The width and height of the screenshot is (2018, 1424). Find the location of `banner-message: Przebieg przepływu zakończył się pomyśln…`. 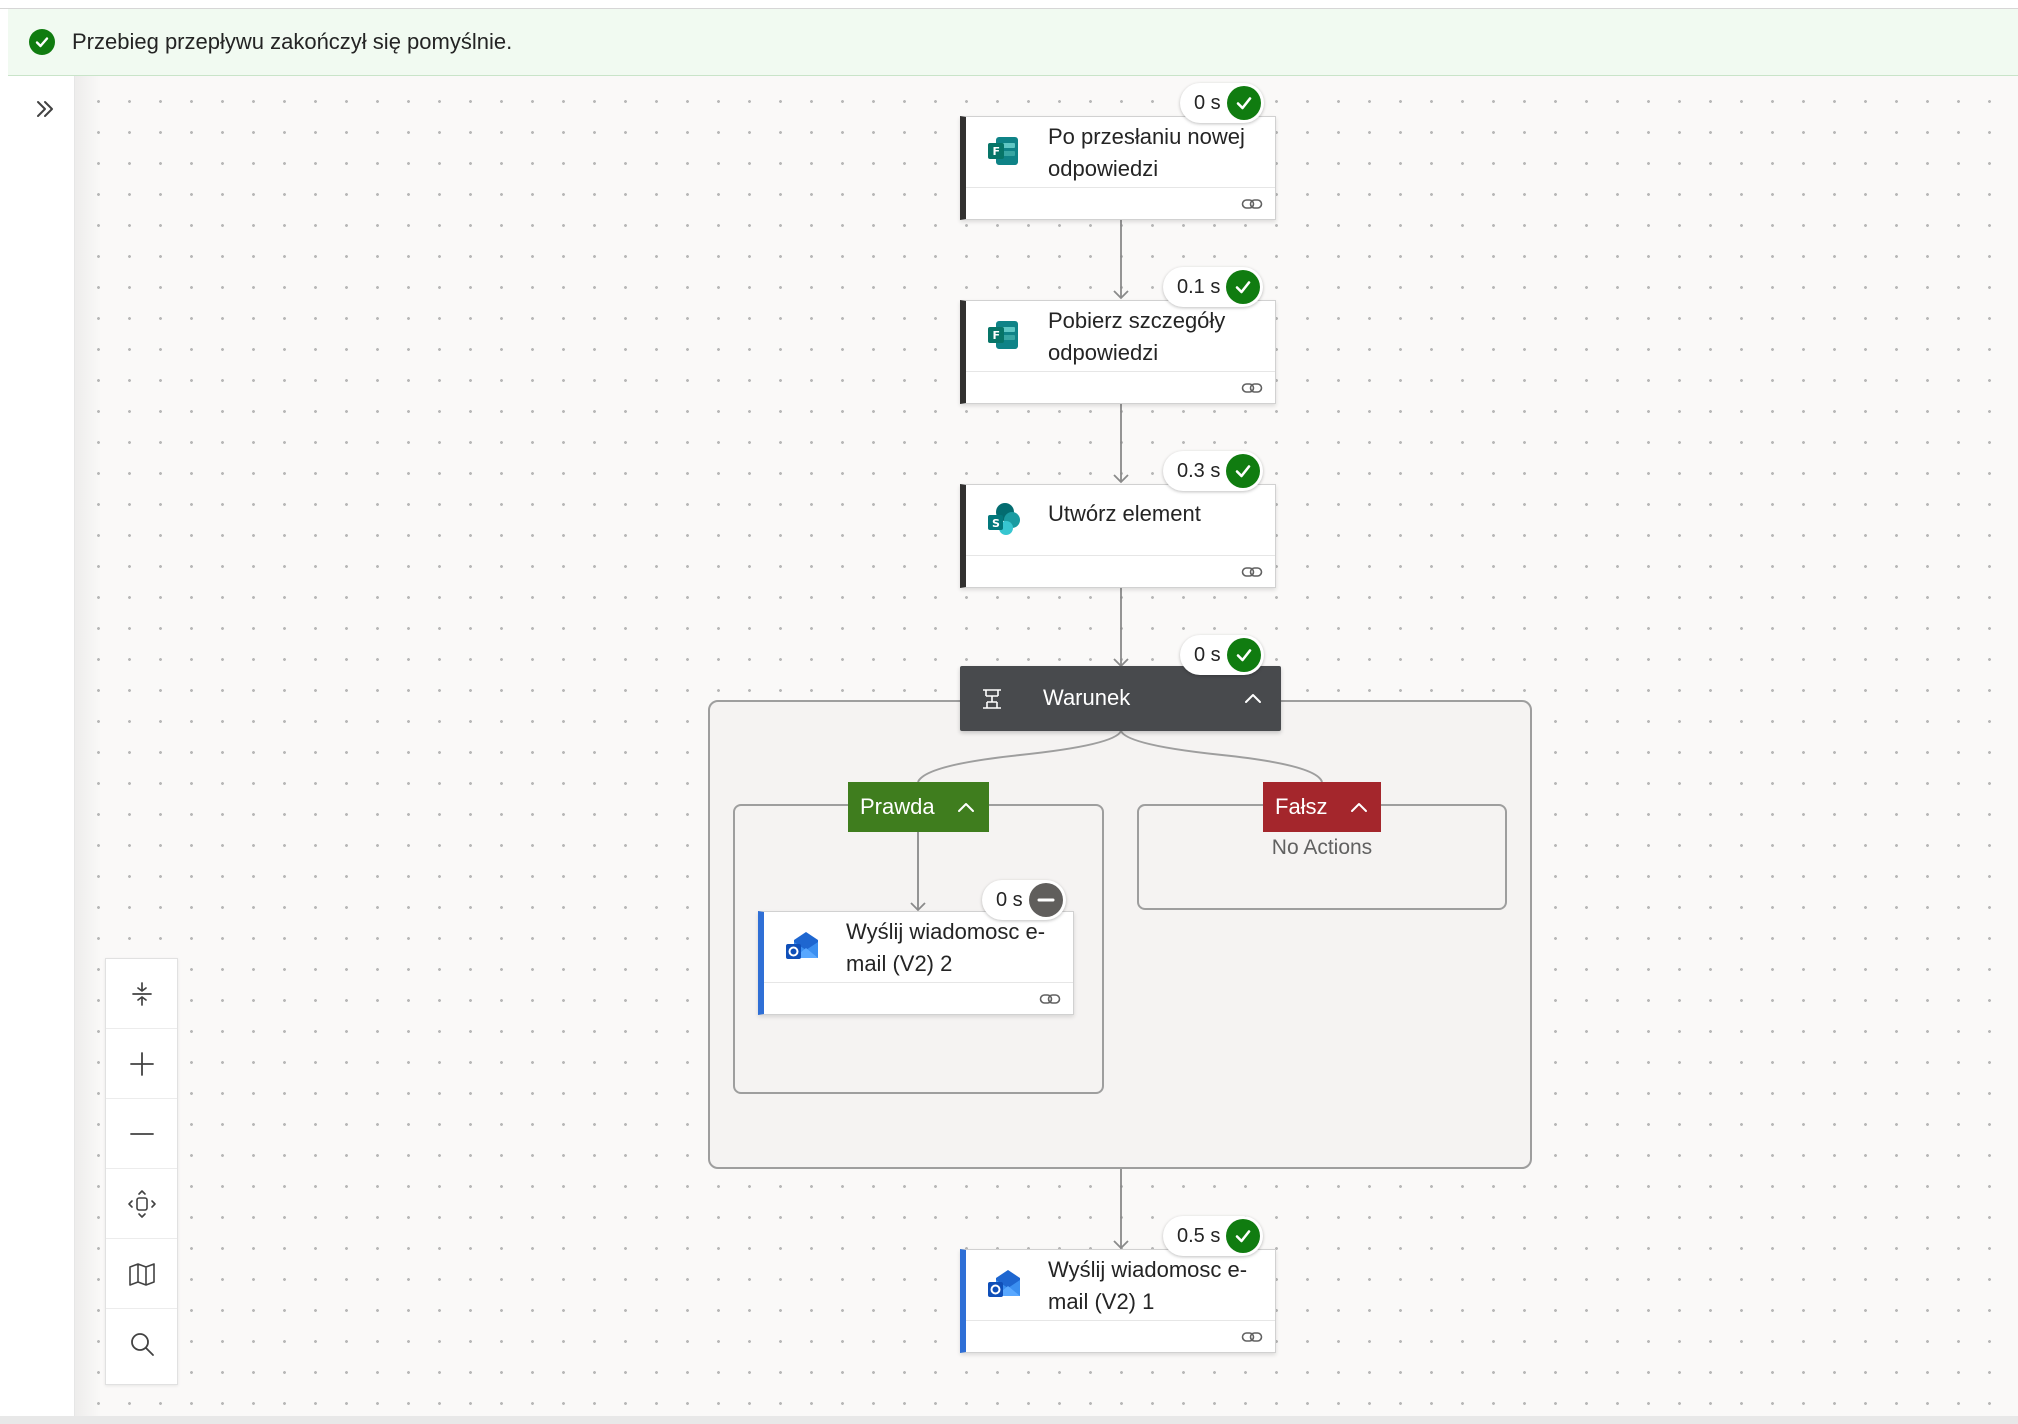

banner-message: Przebieg przepływu zakończył się pomyśln… is located at coordinates (292, 41).